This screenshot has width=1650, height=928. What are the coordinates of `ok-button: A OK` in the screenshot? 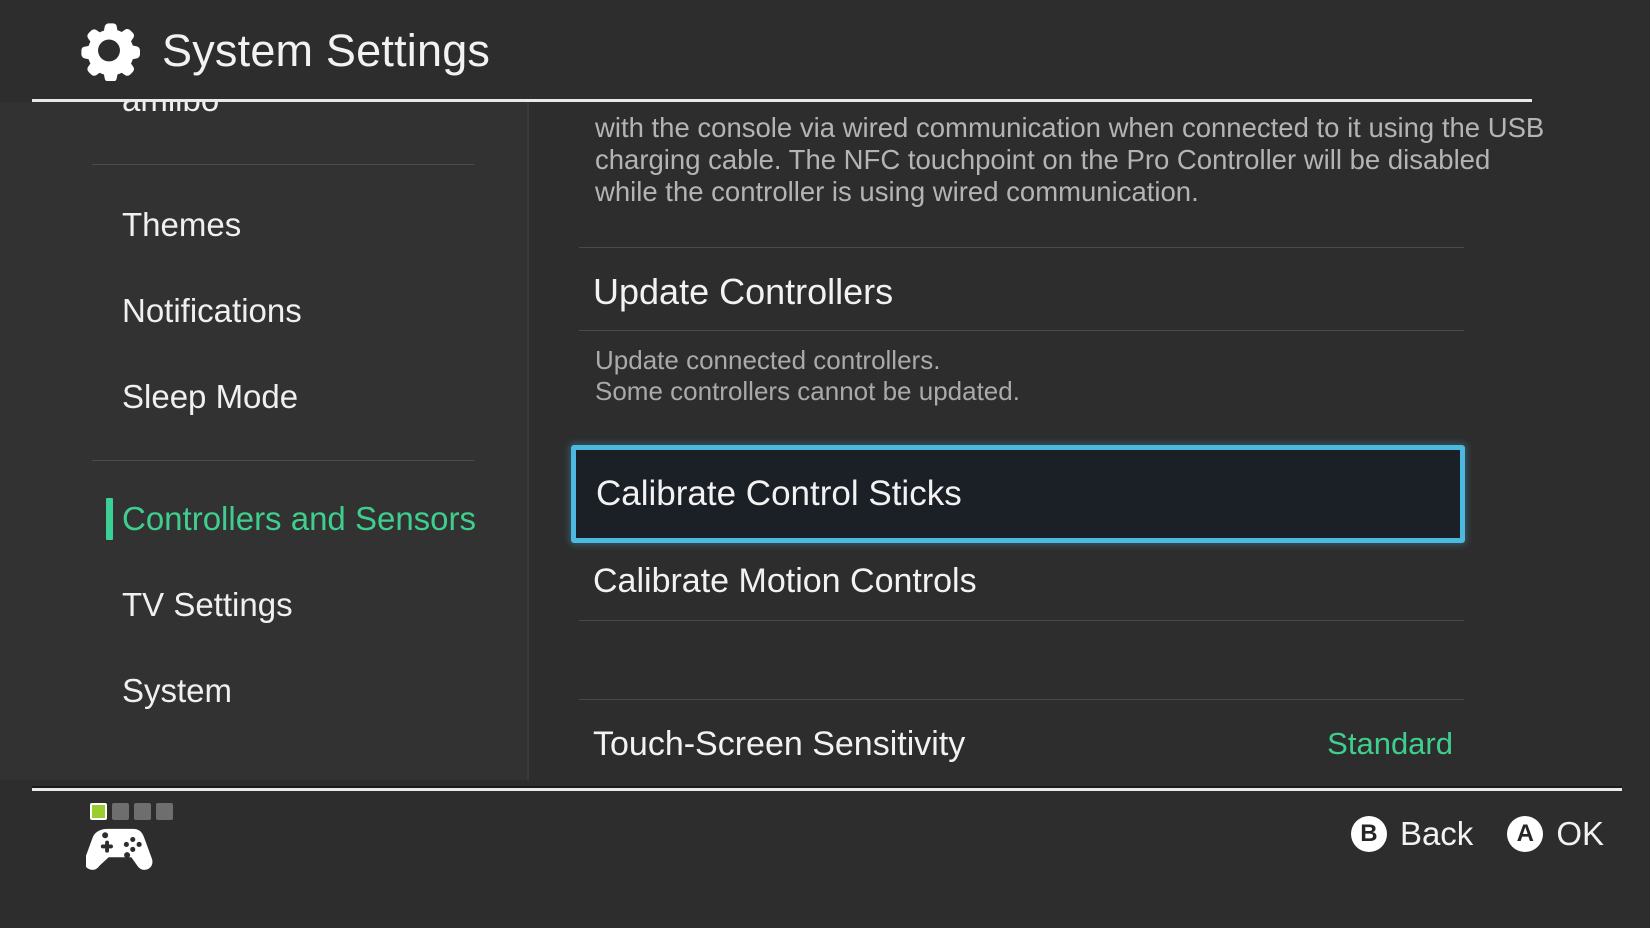 It's located at (1555, 834).